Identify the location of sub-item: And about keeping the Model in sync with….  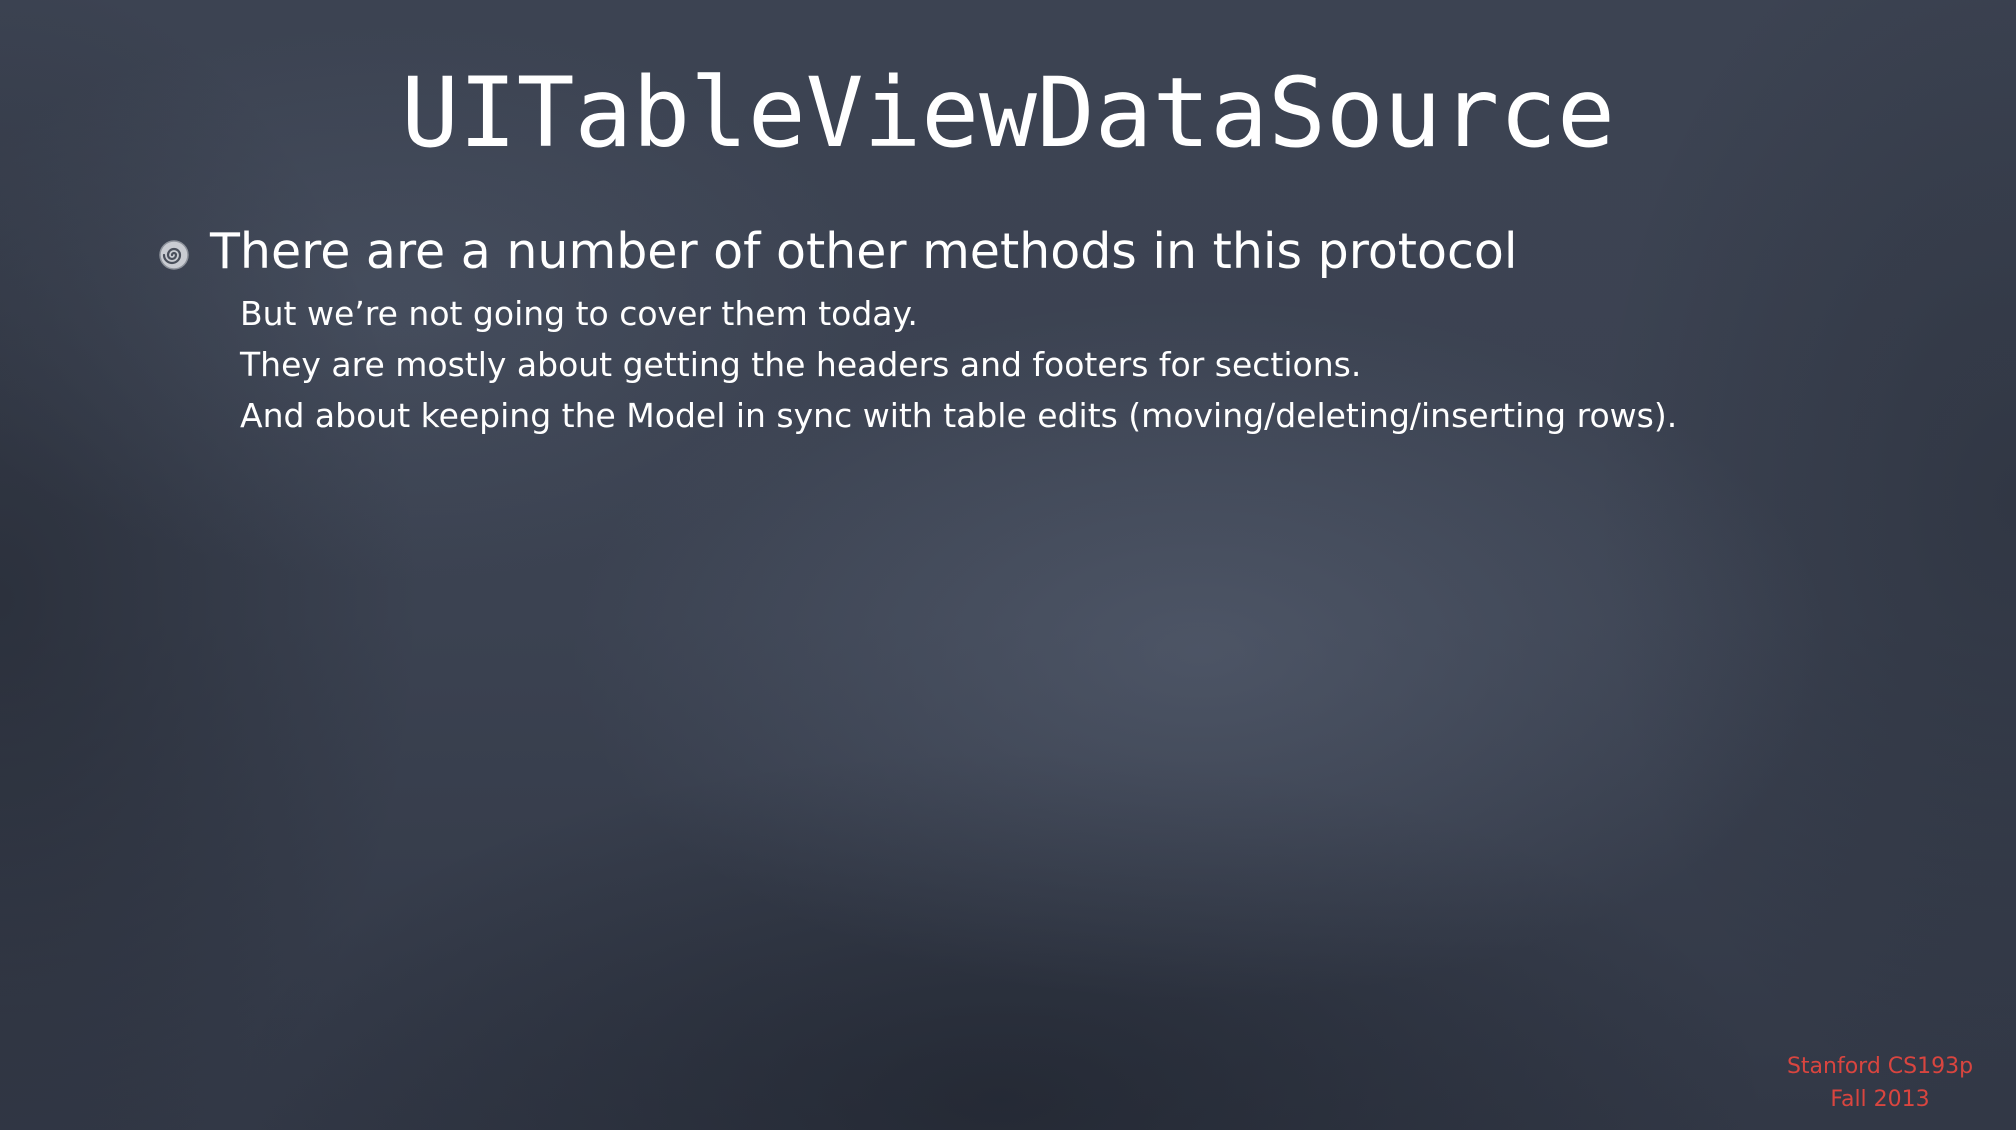
(959, 415).